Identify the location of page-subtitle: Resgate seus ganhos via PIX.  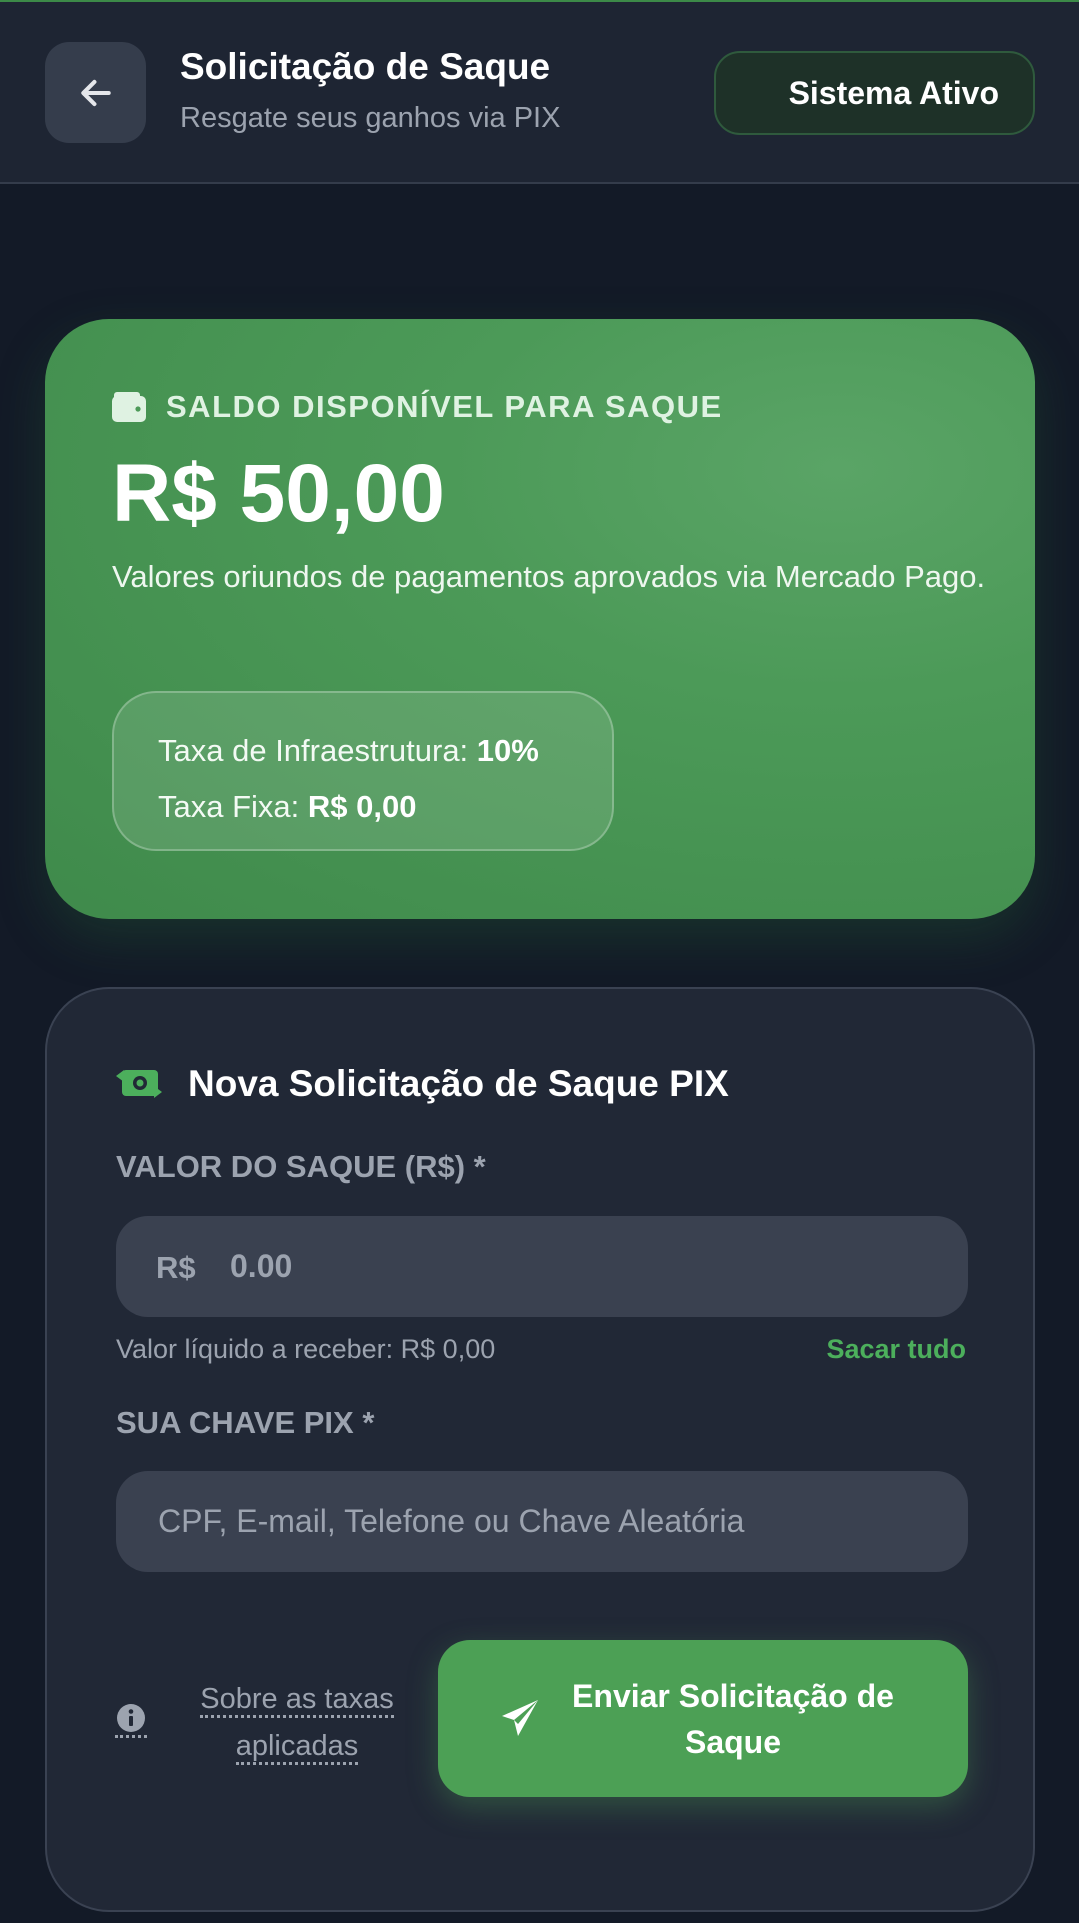
(370, 118).